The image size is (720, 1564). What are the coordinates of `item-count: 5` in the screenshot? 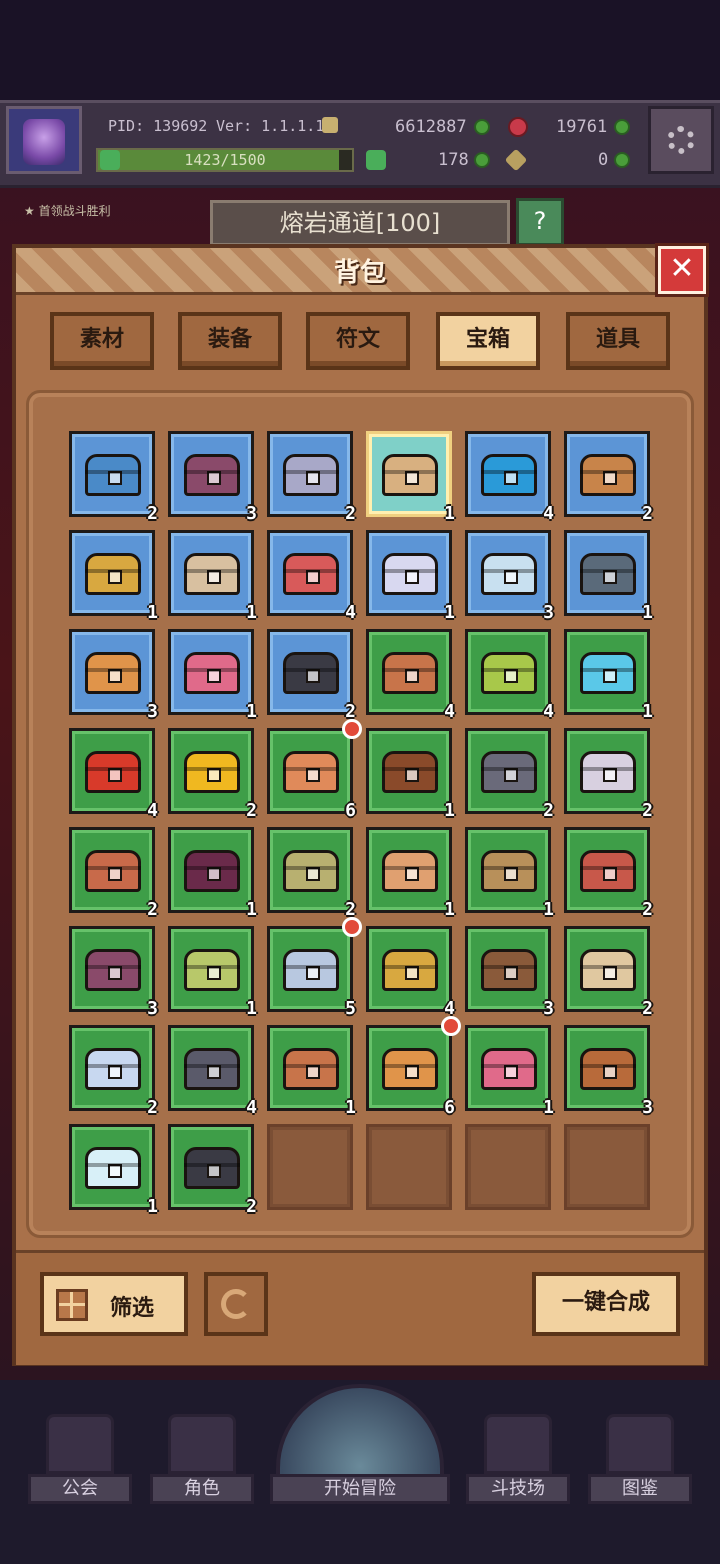 It's located at (350, 1008).